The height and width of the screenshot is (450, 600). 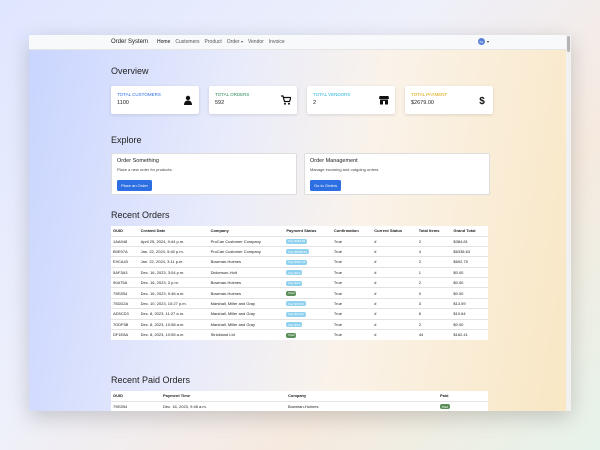 I want to click on payment-status-cell: Pay $692.75, so click(x=308, y=262).